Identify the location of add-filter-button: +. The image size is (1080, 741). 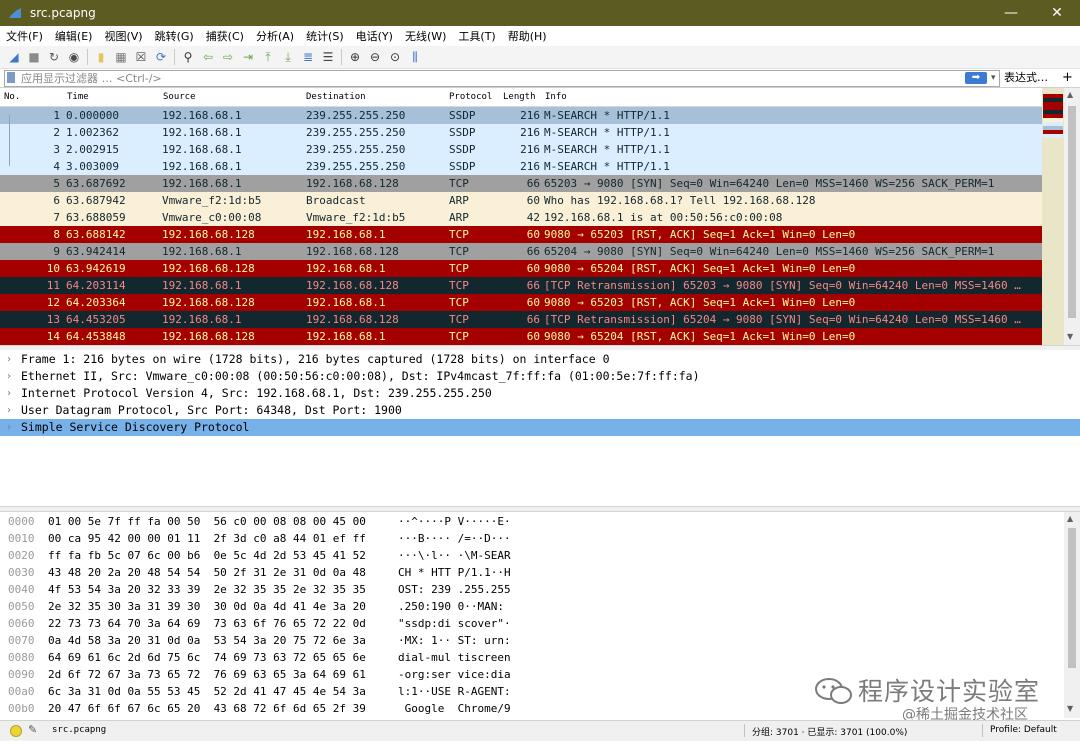
(1067, 77).